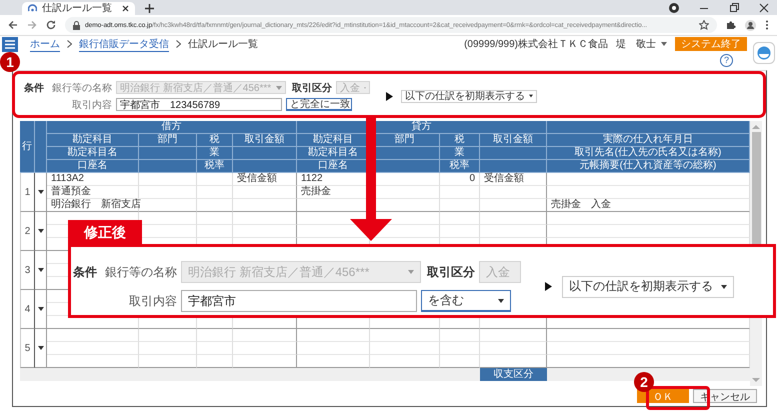 The width and height of the screenshot is (777, 412). Describe the element at coordinates (45, 44) in the screenshot. I see `breadcrumb-link: ホーム` at that location.